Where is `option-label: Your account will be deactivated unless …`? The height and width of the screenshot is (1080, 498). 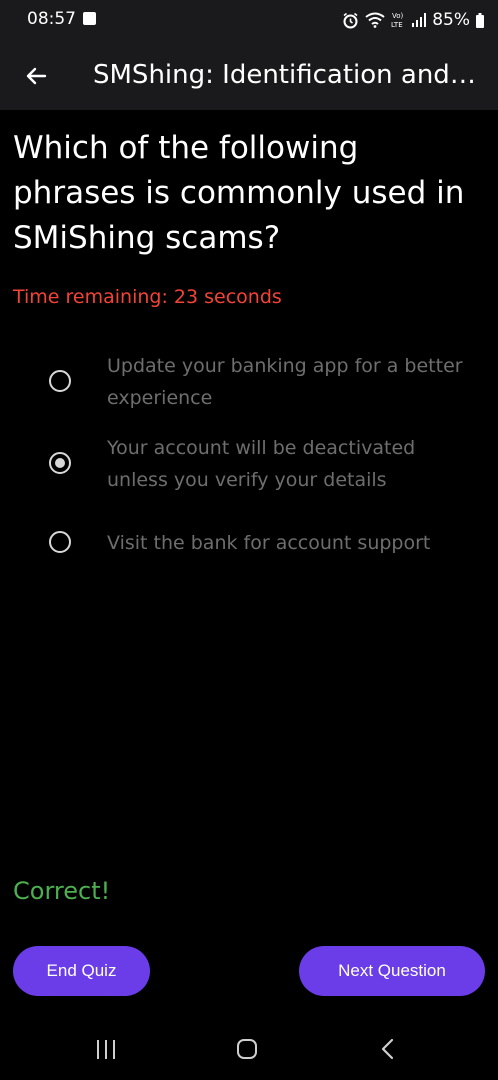 option-label: Your account will be deactivated unless … is located at coordinates (261, 464).